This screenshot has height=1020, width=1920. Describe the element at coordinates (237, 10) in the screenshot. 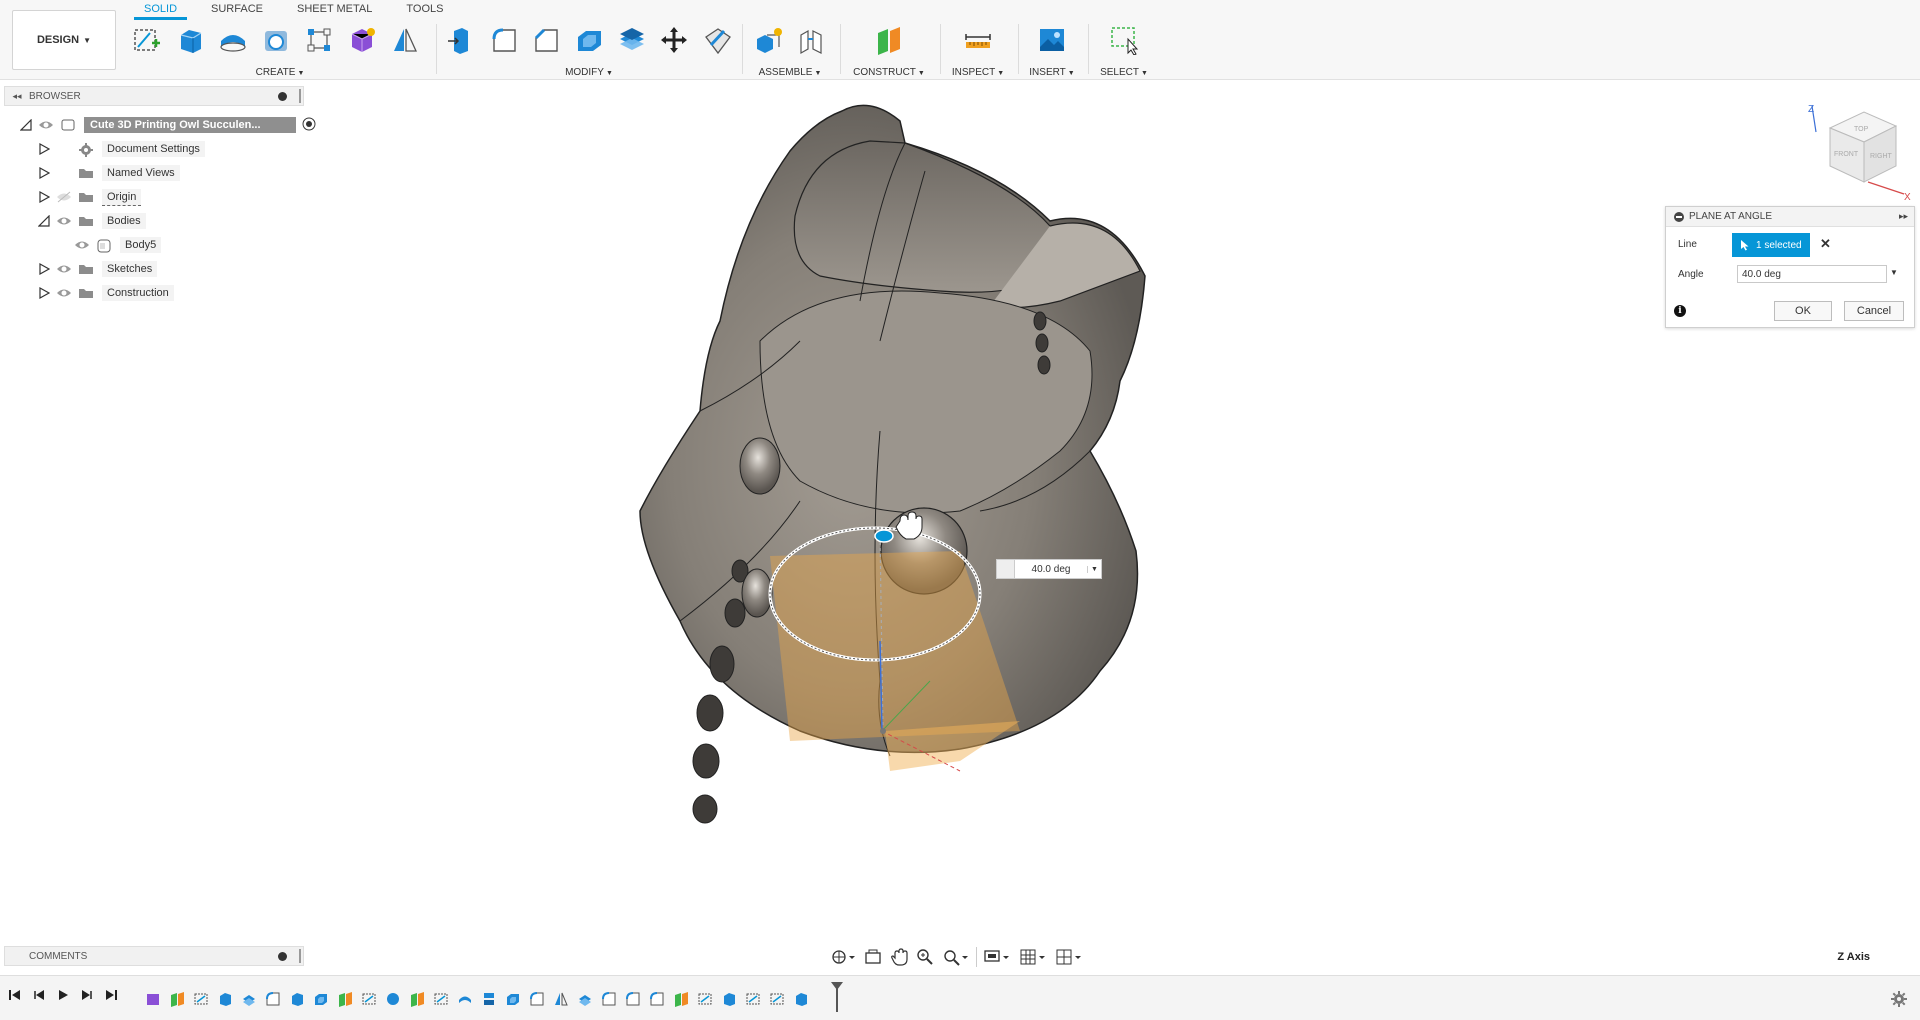

I see `tab-surface: SURFACE` at that location.